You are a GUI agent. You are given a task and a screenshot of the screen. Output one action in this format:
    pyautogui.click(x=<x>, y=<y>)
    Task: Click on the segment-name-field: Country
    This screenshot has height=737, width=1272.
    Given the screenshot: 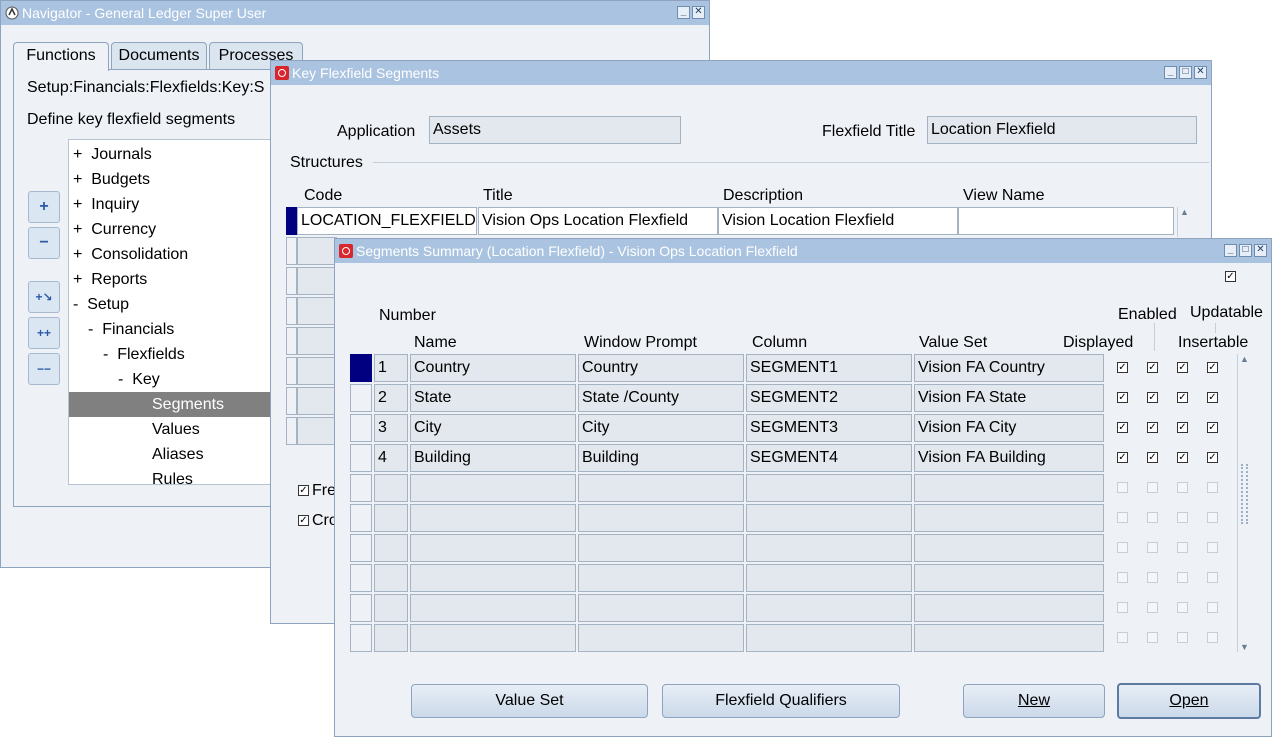 What is the action you would take?
    pyautogui.click(x=493, y=368)
    